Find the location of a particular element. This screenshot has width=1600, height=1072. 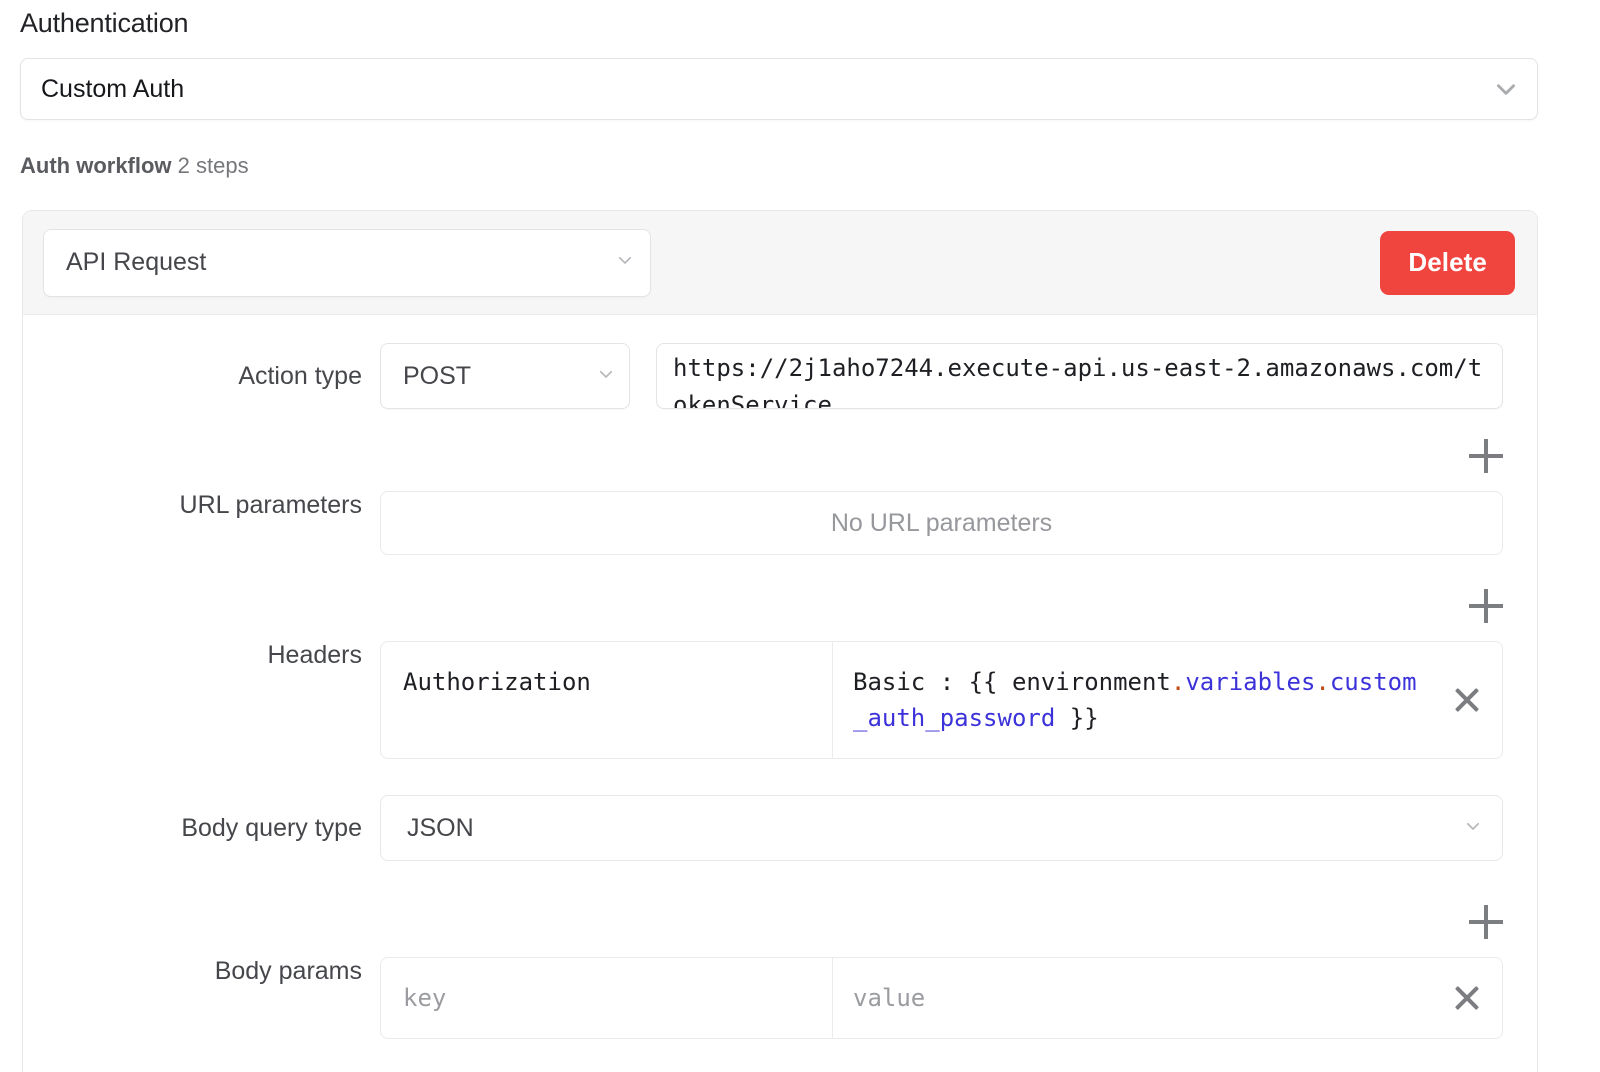

headers-label: Headers is located at coordinates (315, 655).